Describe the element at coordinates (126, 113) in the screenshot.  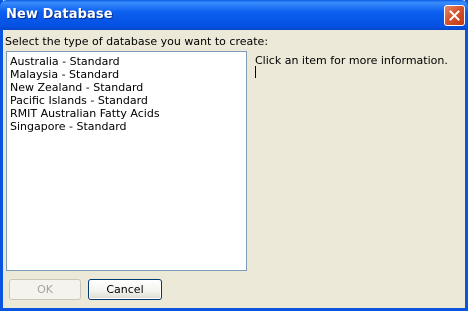
I see `list-item-rmit-fatty-acids: RMIT Australian Fatty Acids` at that location.